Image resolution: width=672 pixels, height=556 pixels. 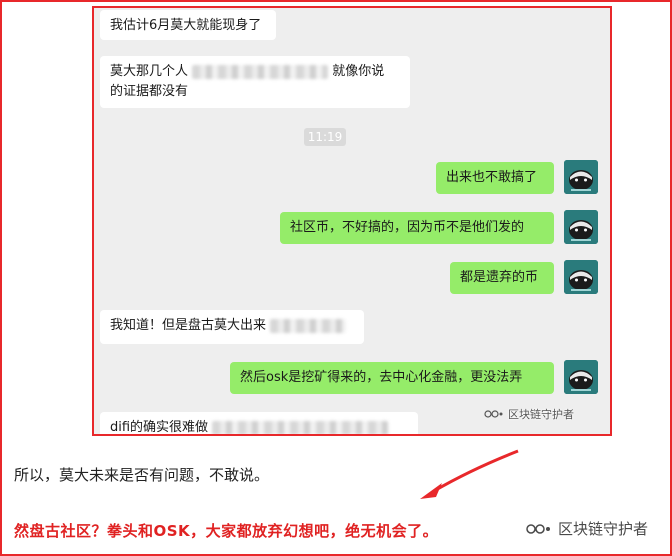 I want to click on message-text: 我估计6月莫大就能现身了, so click(x=186, y=25).